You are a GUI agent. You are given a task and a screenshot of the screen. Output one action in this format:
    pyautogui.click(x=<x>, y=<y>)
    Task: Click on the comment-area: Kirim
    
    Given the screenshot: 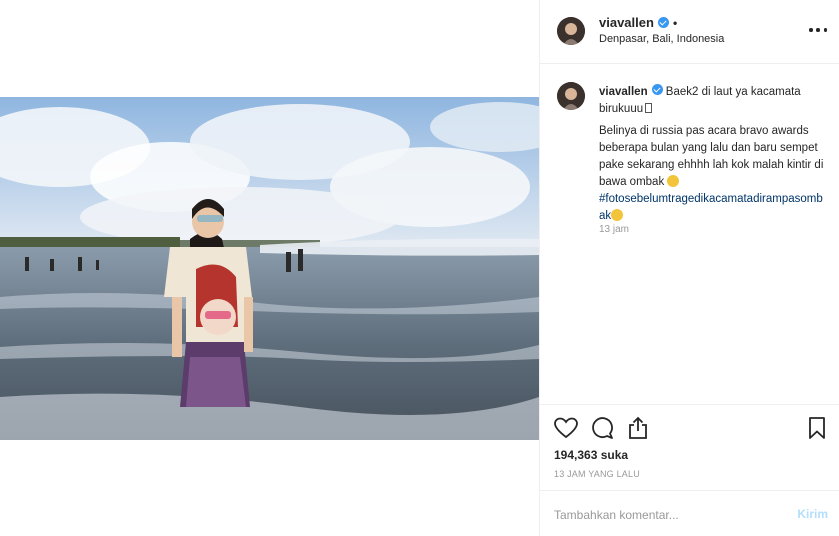 What is the action you would take?
    pyautogui.click(x=689, y=513)
    